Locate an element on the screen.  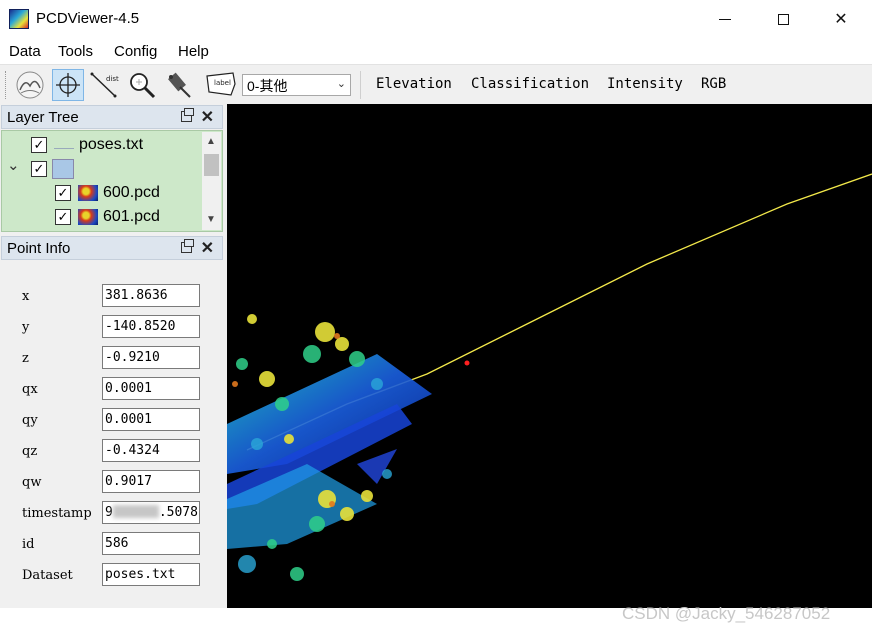
field-timestamp: 9 .5078 is located at coordinates (151, 512).